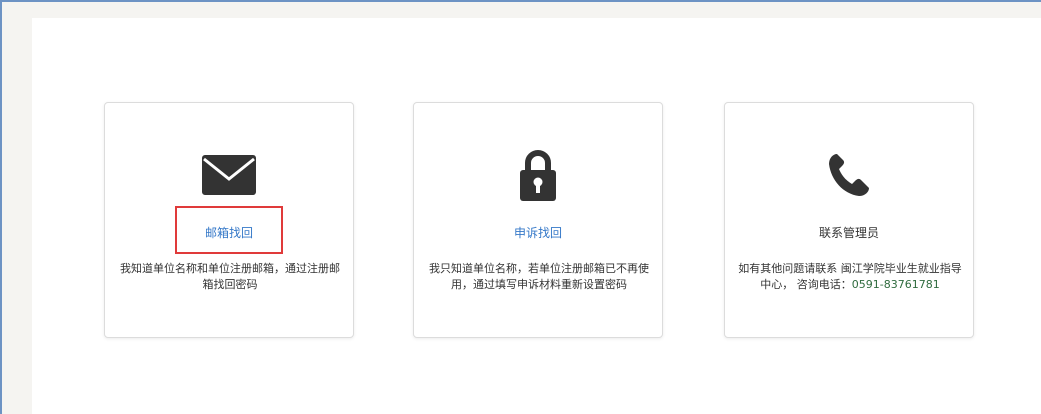  Describe the element at coordinates (849, 175) in the screenshot. I see `phone-icon` at that location.